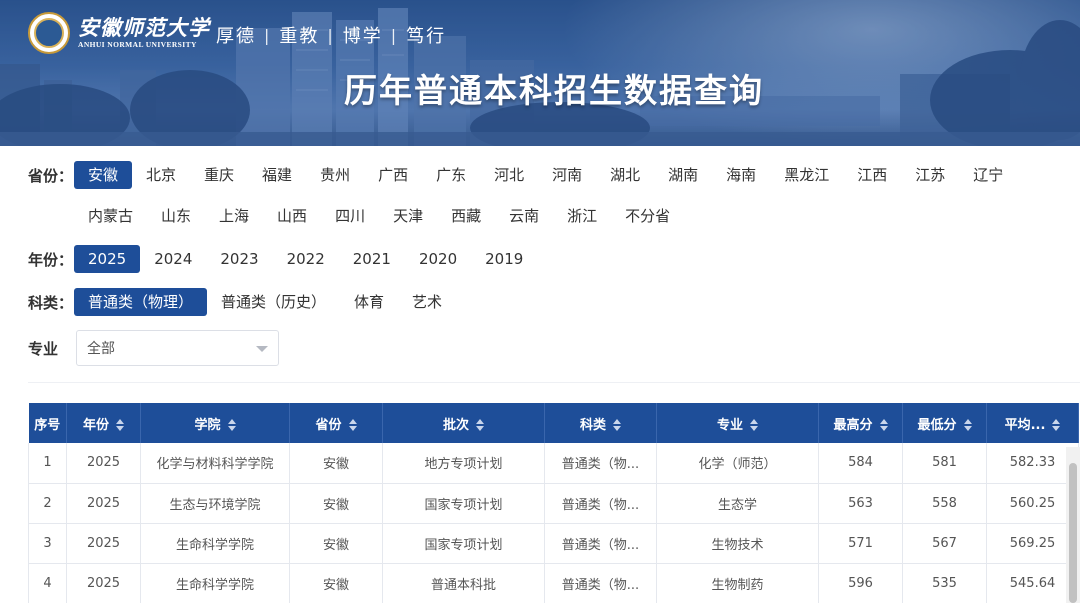 This screenshot has height=603, width=1080. What do you see at coordinates (239, 259) in the screenshot?
I see `year-option: 2023` at bounding box center [239, 259].